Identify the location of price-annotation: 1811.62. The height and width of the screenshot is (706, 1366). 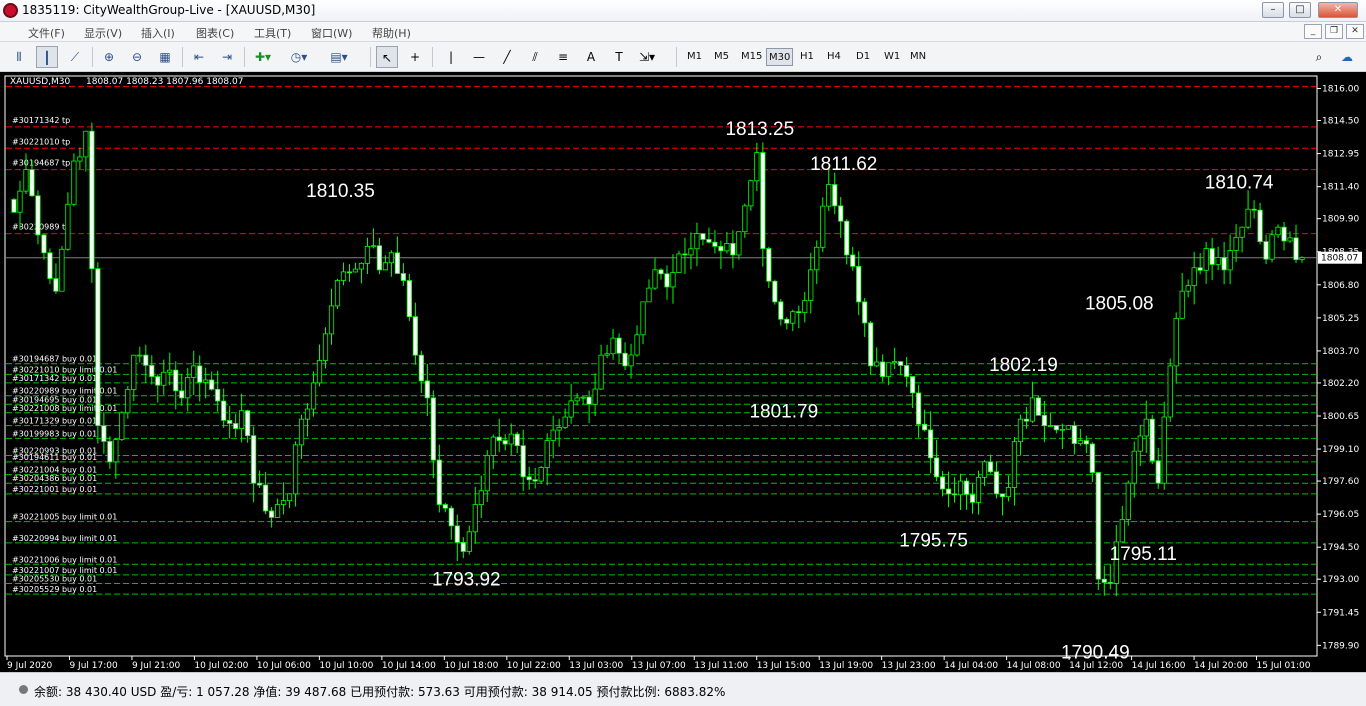
(843, 164).